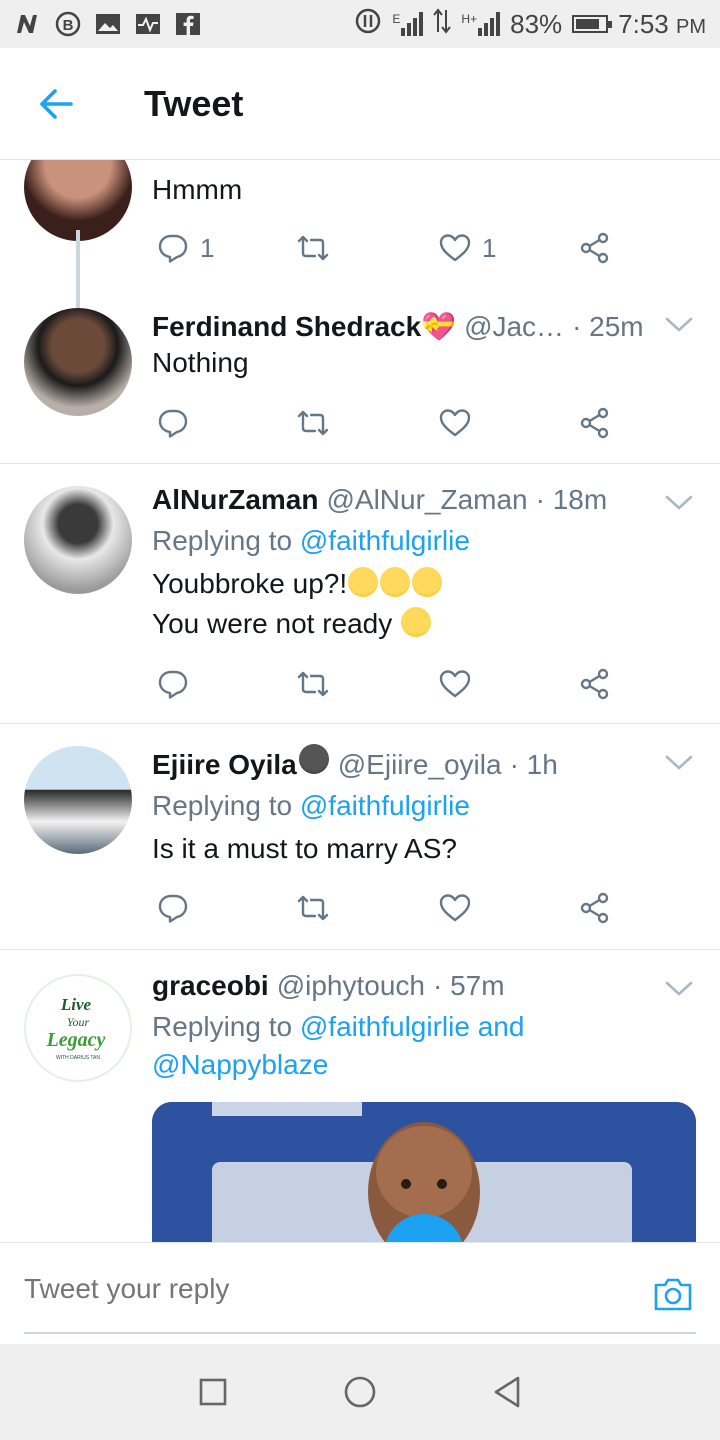 The width and height of the screenshot is (720, 1440). I want to click on like-button: 1, so click(467, 248).